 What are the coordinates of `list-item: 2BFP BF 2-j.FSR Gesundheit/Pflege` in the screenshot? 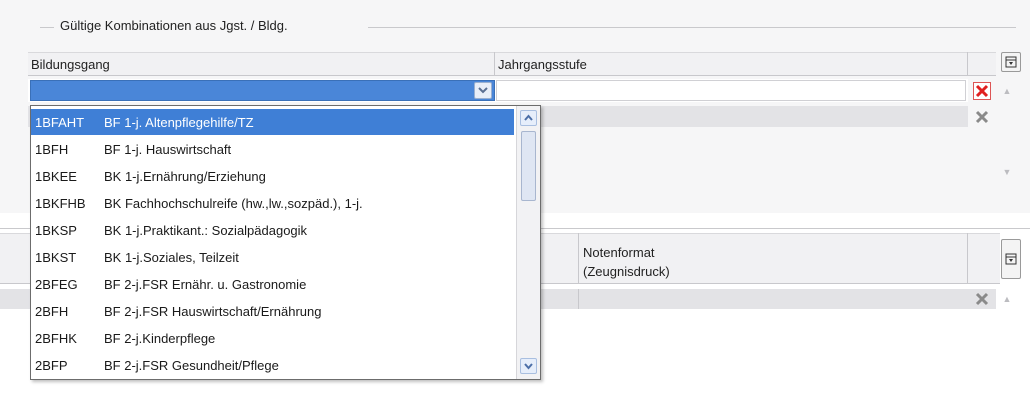 It's located at (272, 365).